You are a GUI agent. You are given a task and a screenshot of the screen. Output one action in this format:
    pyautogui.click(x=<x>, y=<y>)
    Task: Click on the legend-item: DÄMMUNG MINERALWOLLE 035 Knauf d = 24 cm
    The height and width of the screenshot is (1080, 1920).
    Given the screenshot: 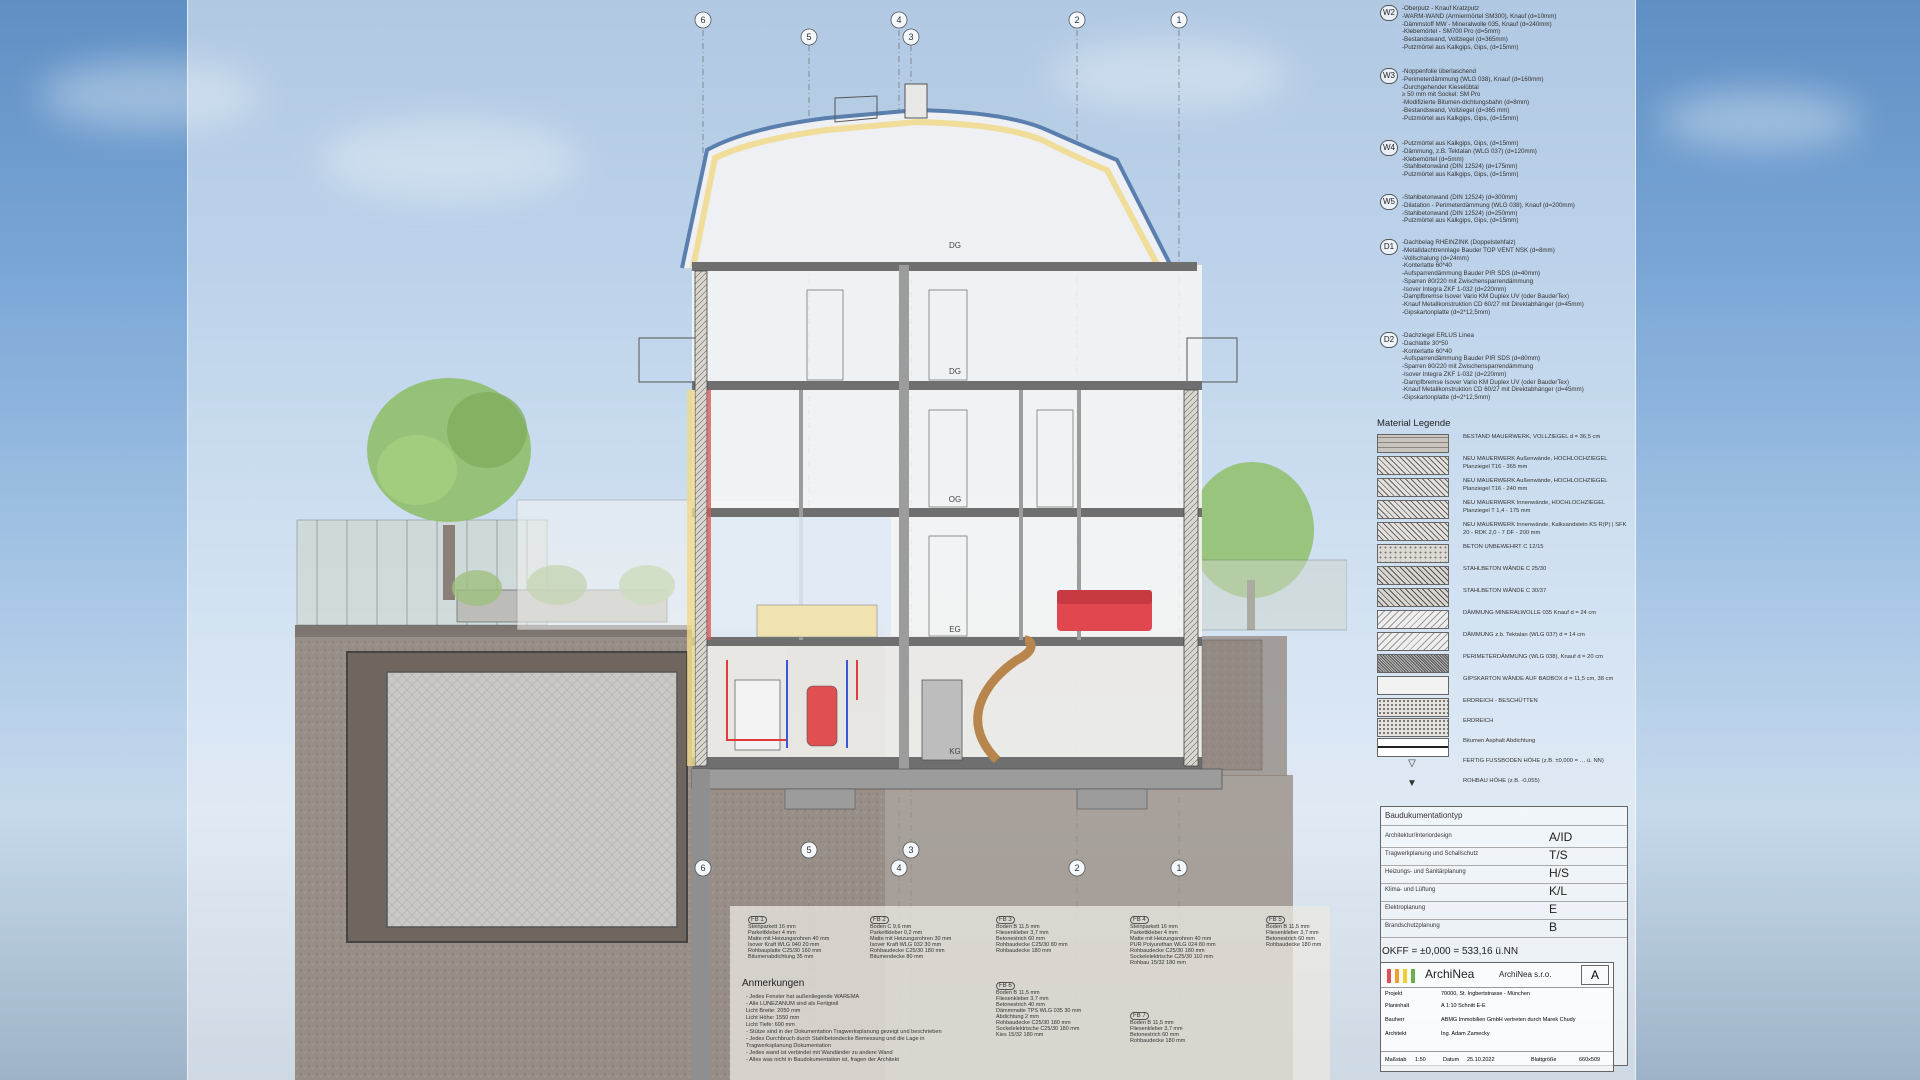 What is the action you would take?
    pyautogui.click(x=1502, y=619)
    